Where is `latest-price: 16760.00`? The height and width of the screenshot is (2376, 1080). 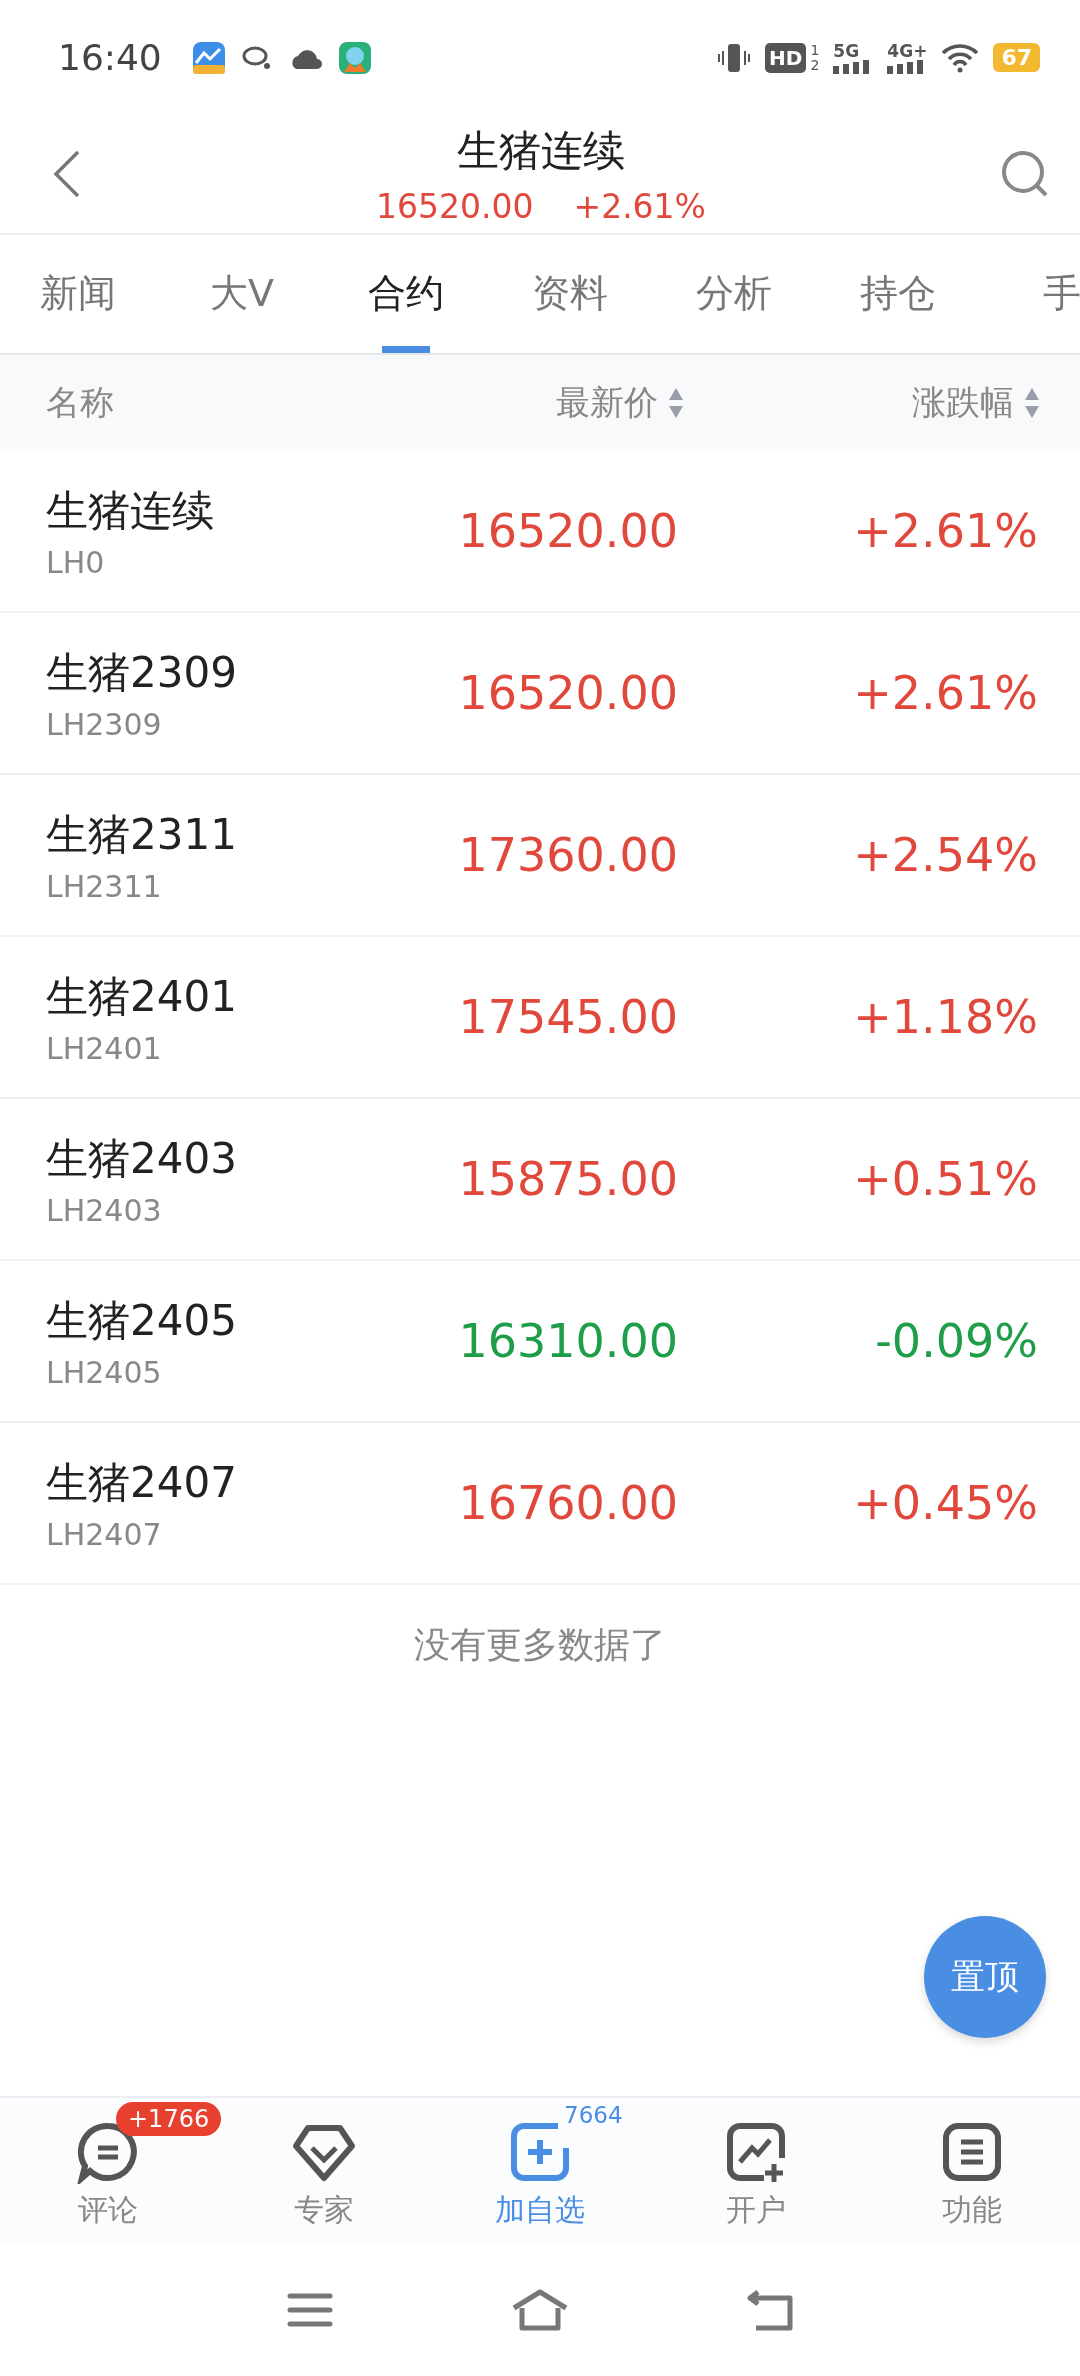
latest-price: 16760.00 is located at coordinates (567, 1503).